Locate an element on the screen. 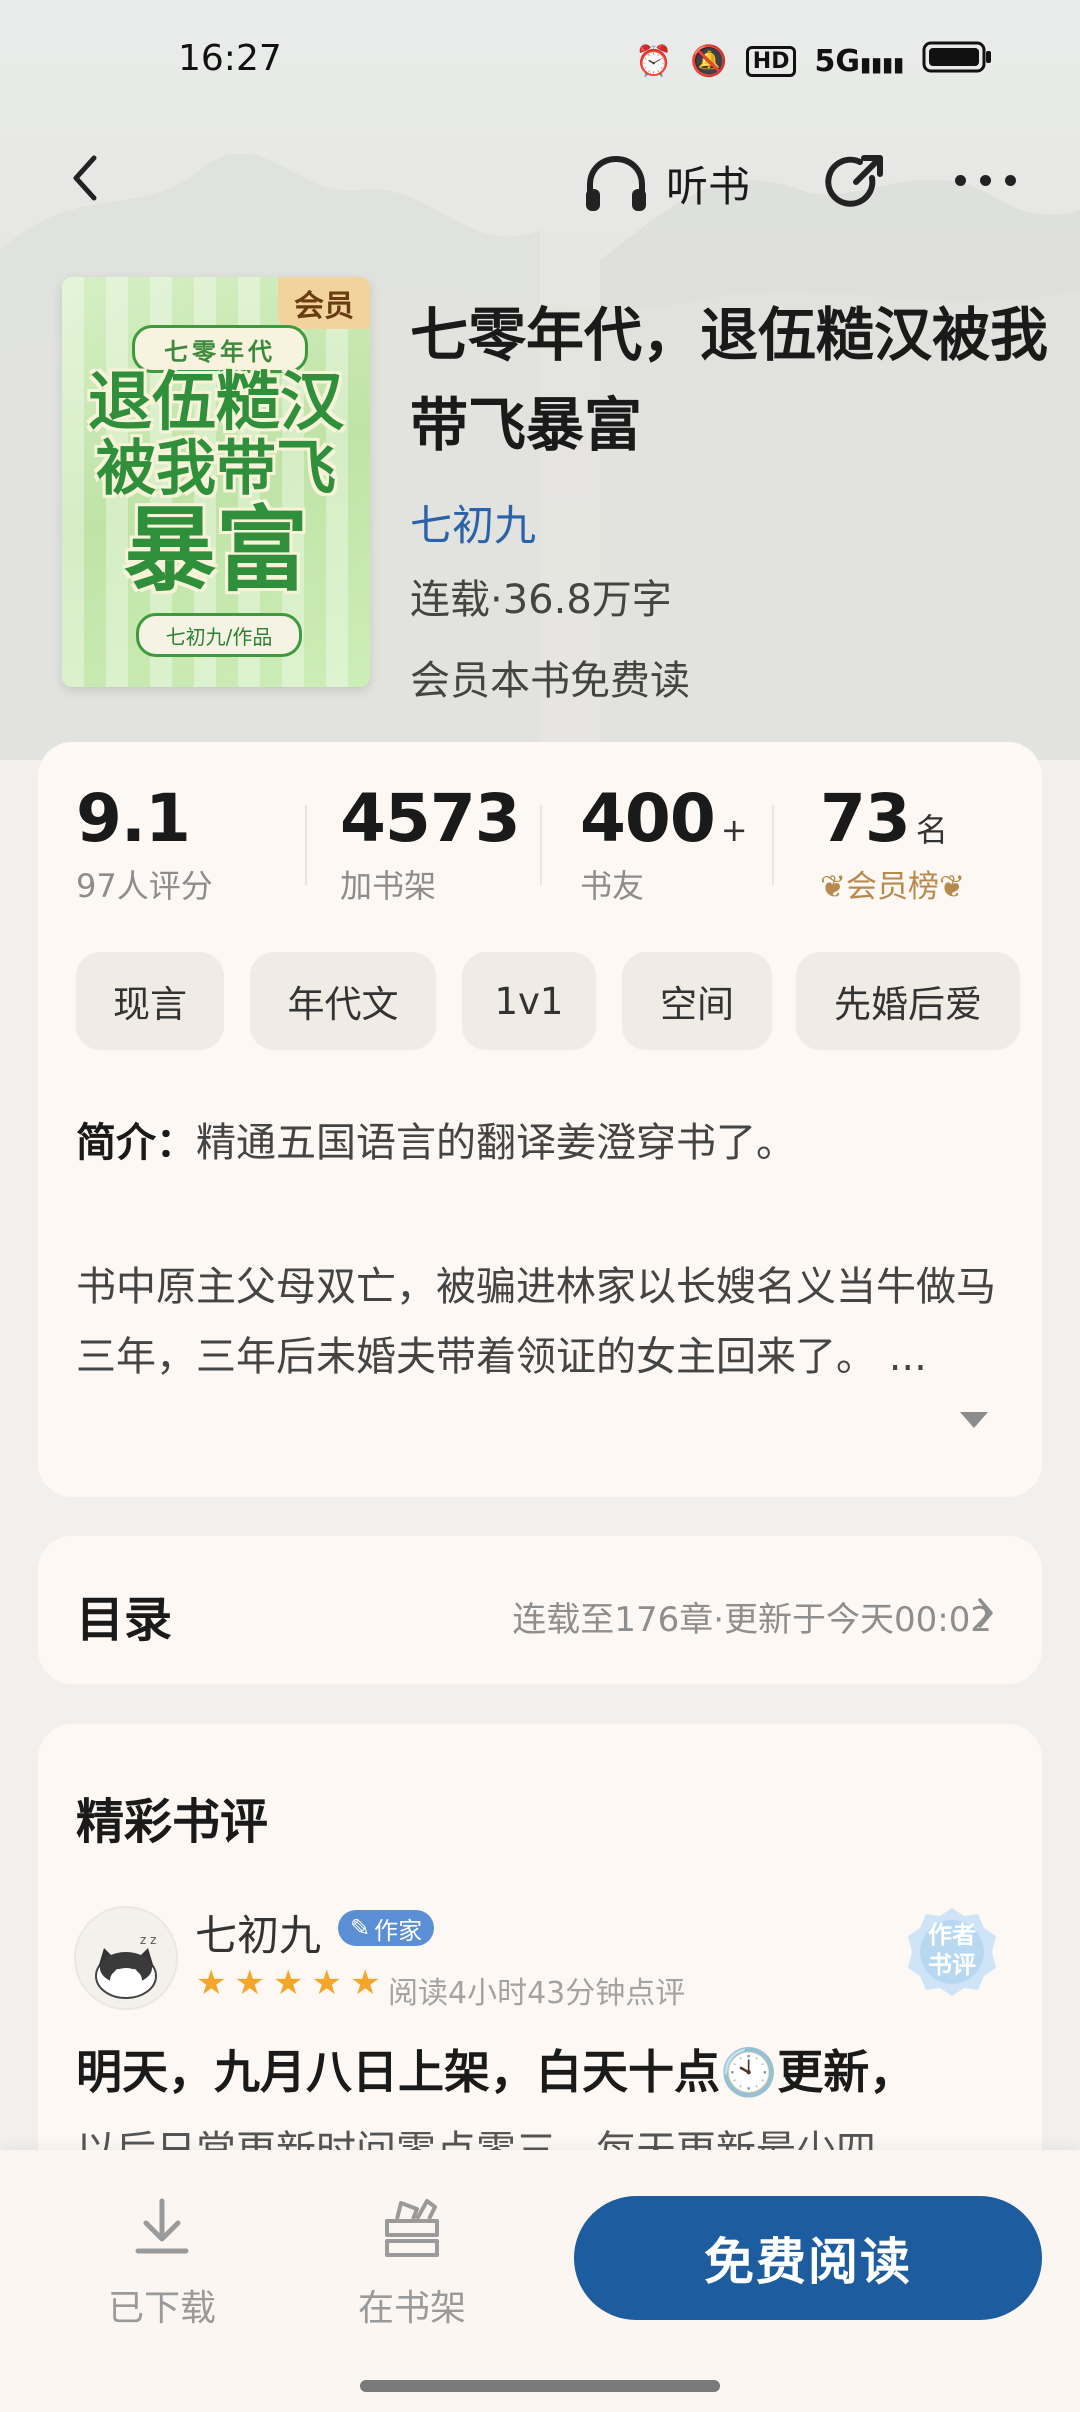 This screenshot has width=1080, height=2412. download-icon is located at coordinates (162, 2226).